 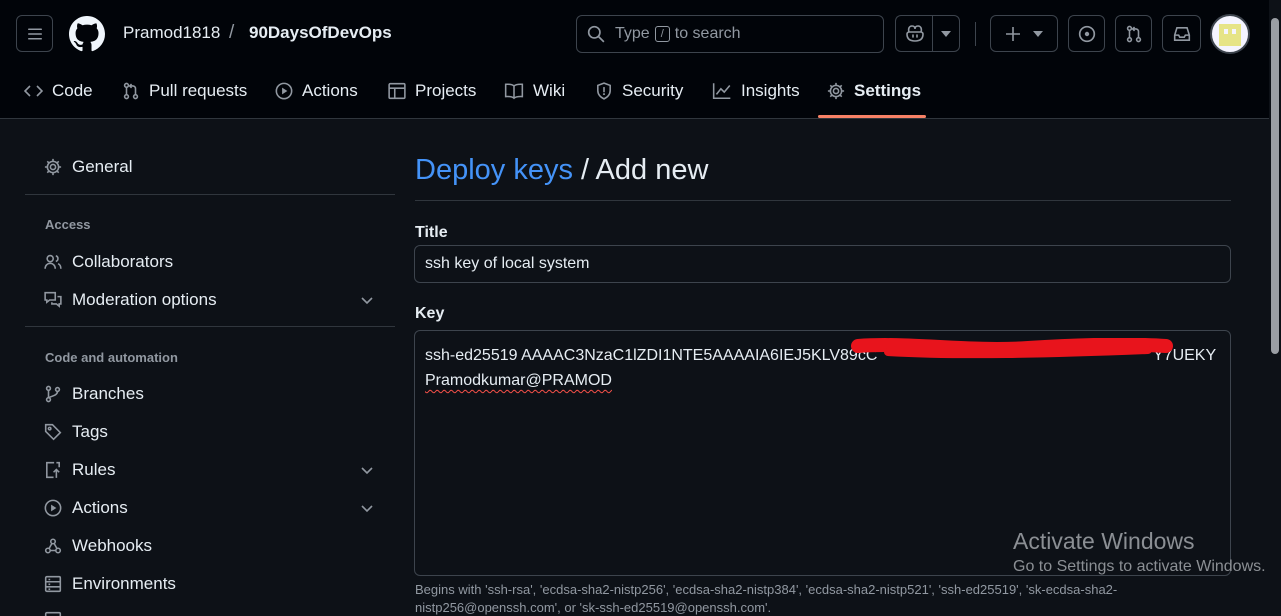 I want to click on tab-label: Projects, so click(x=446, y=90).